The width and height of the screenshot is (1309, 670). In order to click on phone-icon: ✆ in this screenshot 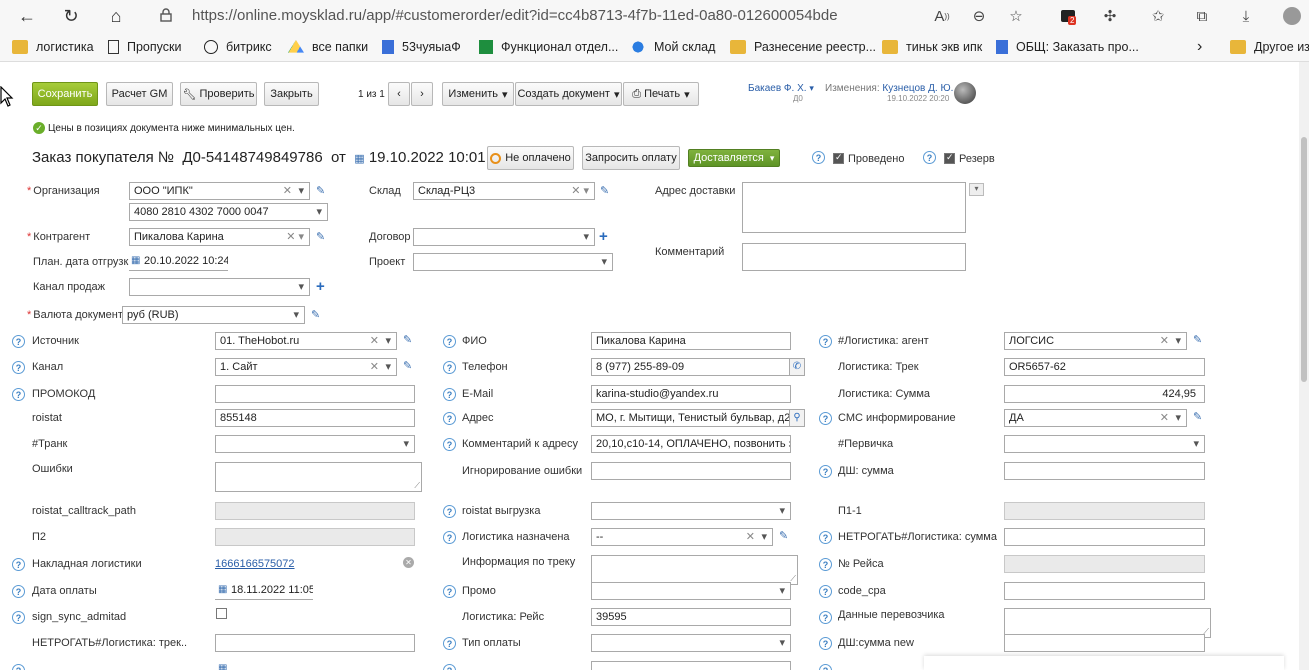, I will do `click(797, 367)`.